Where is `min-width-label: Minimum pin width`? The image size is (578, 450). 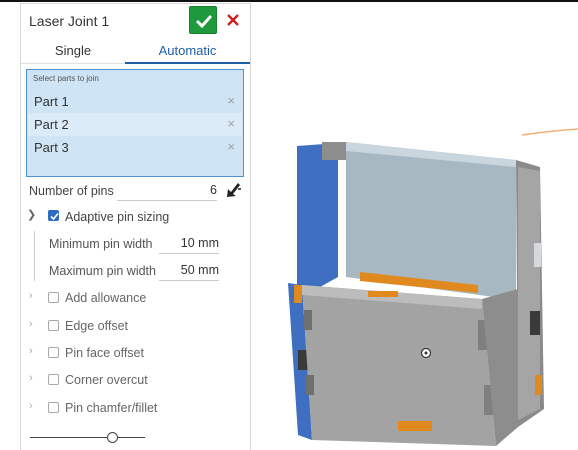 min-width-label: Minimum pin width is located at coordinates (101, 244).